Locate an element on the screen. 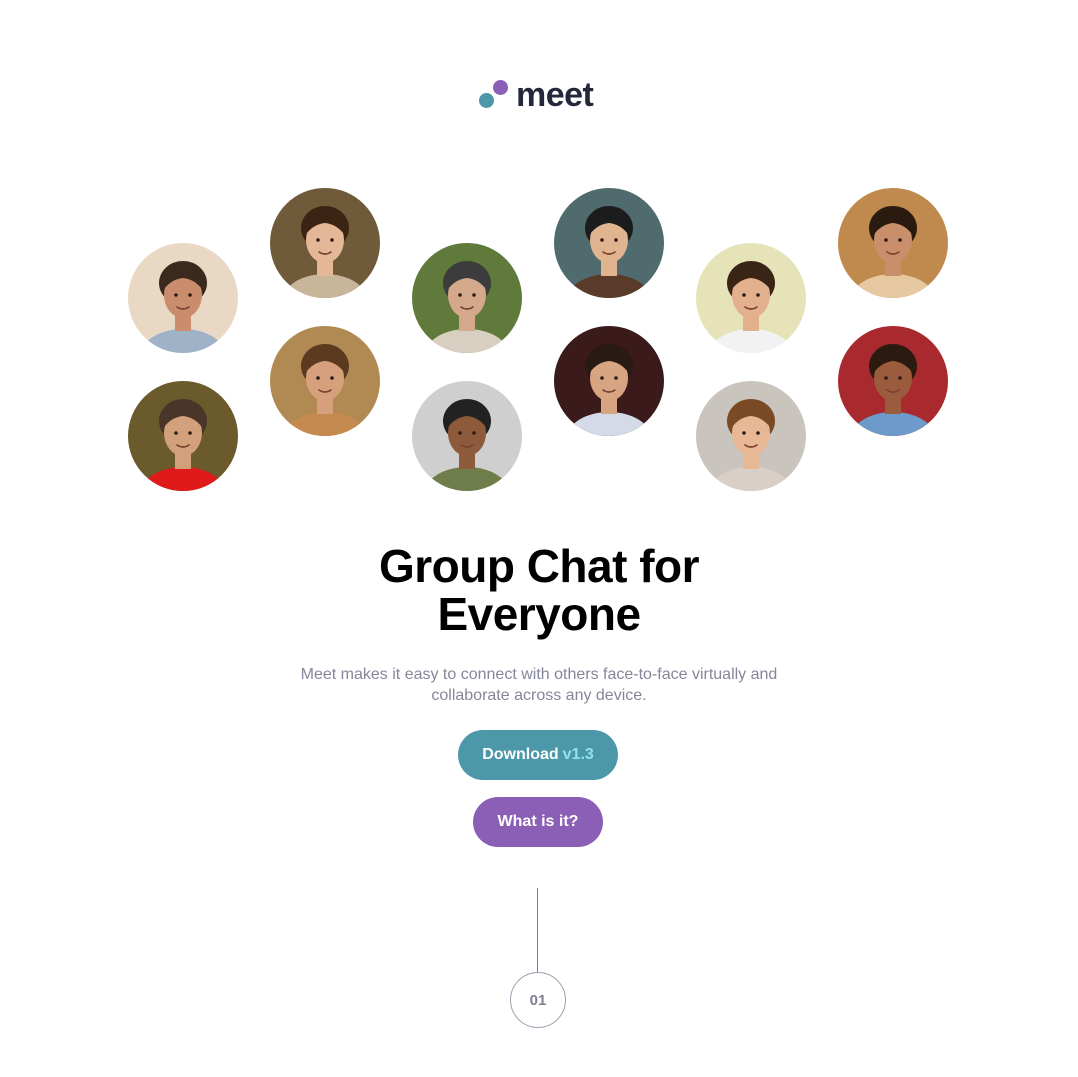 This screenshot has width=1078, height=1077. hero-title: Group Chat for Everyone is located at coordinates (539, 590).